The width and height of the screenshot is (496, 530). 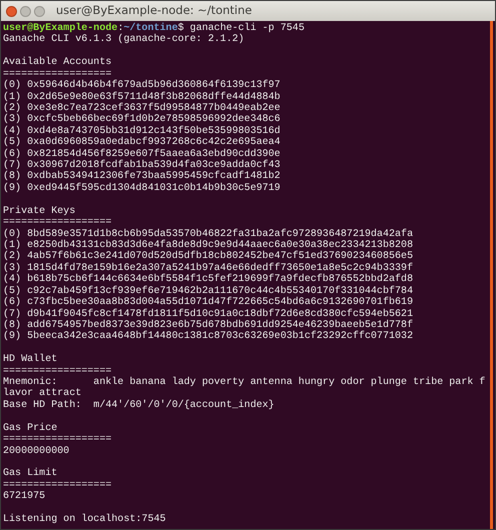 What do you see at coordinates (142, 108) in the screenshot?
I see `output-line: (2) 0xe3e8c7ea723cef3637f5d99584877b0449eab2ee` at bounding box center [142, 108].